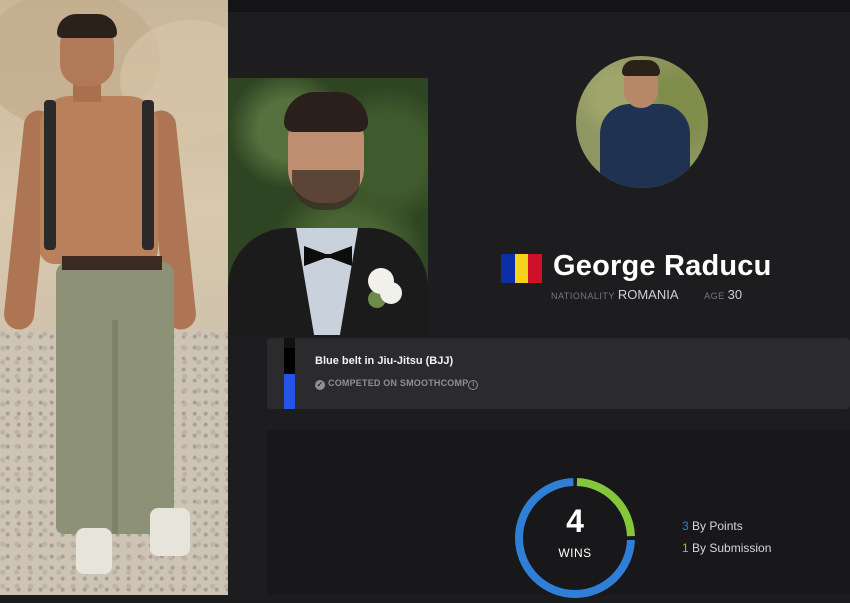  Describe the element at coordinates (320, 385) in the screenshot. I see `check-circle-icon: ✓` at that location.